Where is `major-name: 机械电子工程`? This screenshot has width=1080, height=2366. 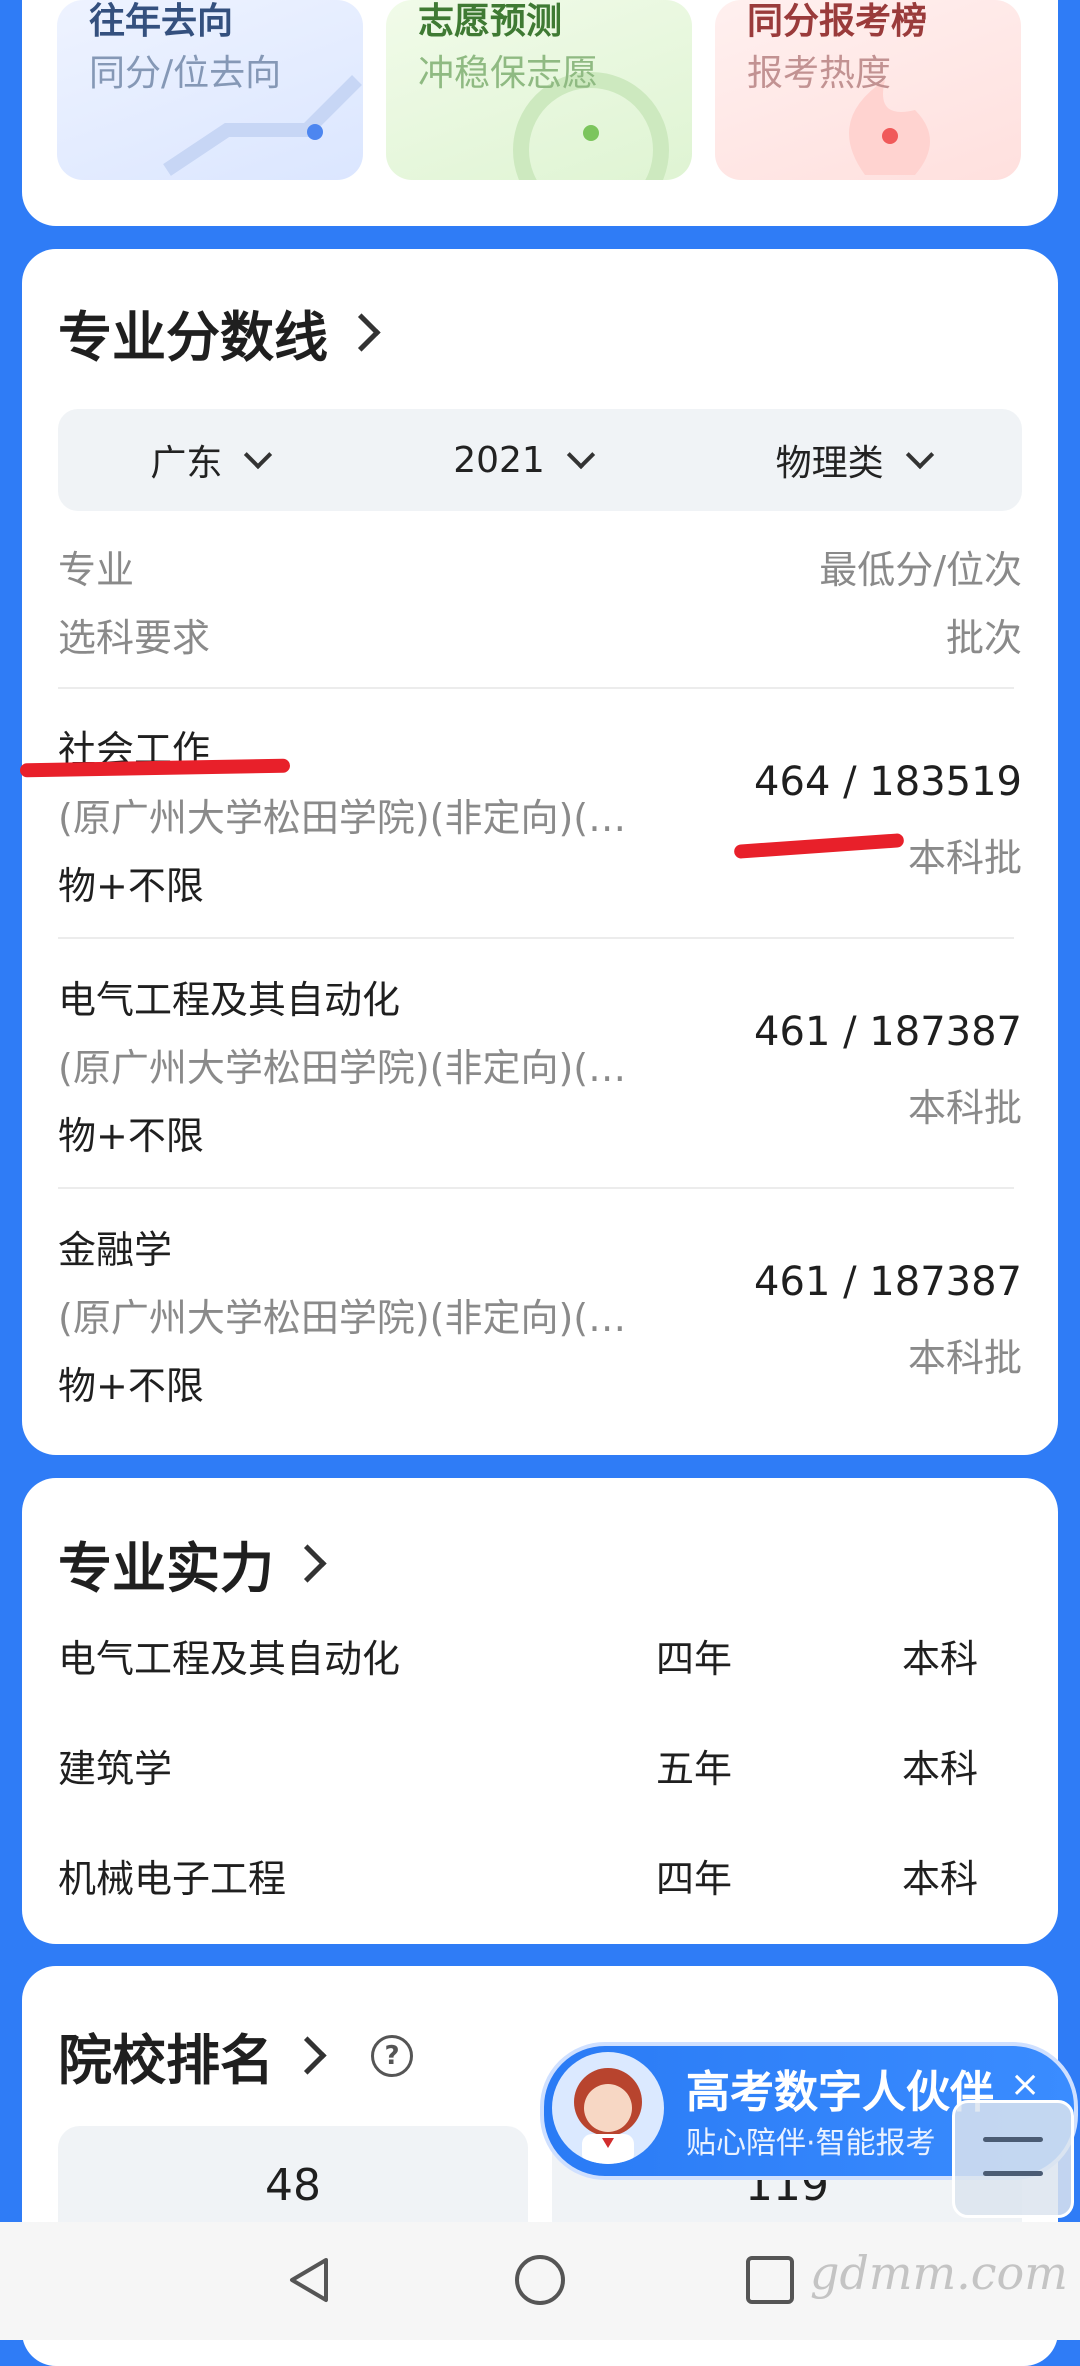
major-name: 机械电子工程 is located at coordinates (172, 1879).